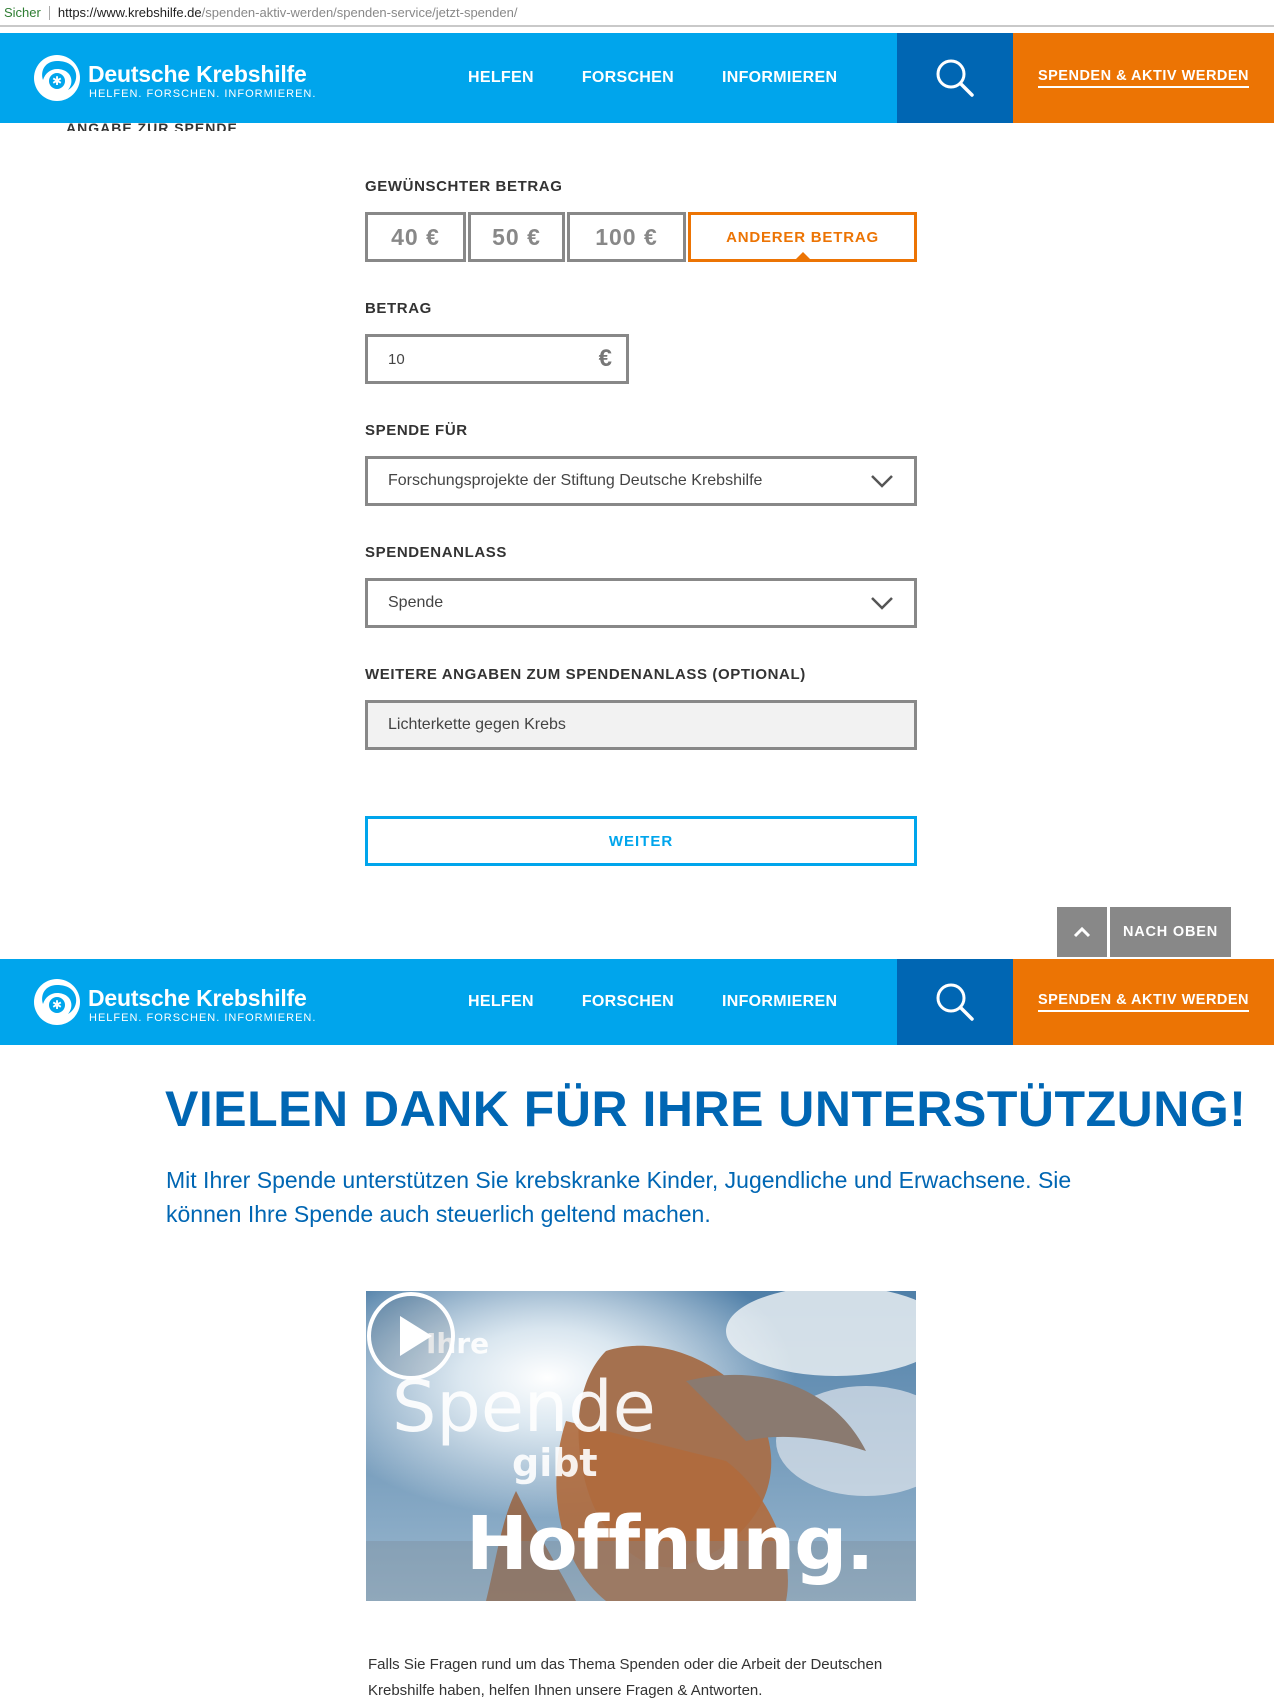  What do you see at coordinates (605, 358) in the screenshot?
I see `euro-icon: €` at bounding box center [605, 358].